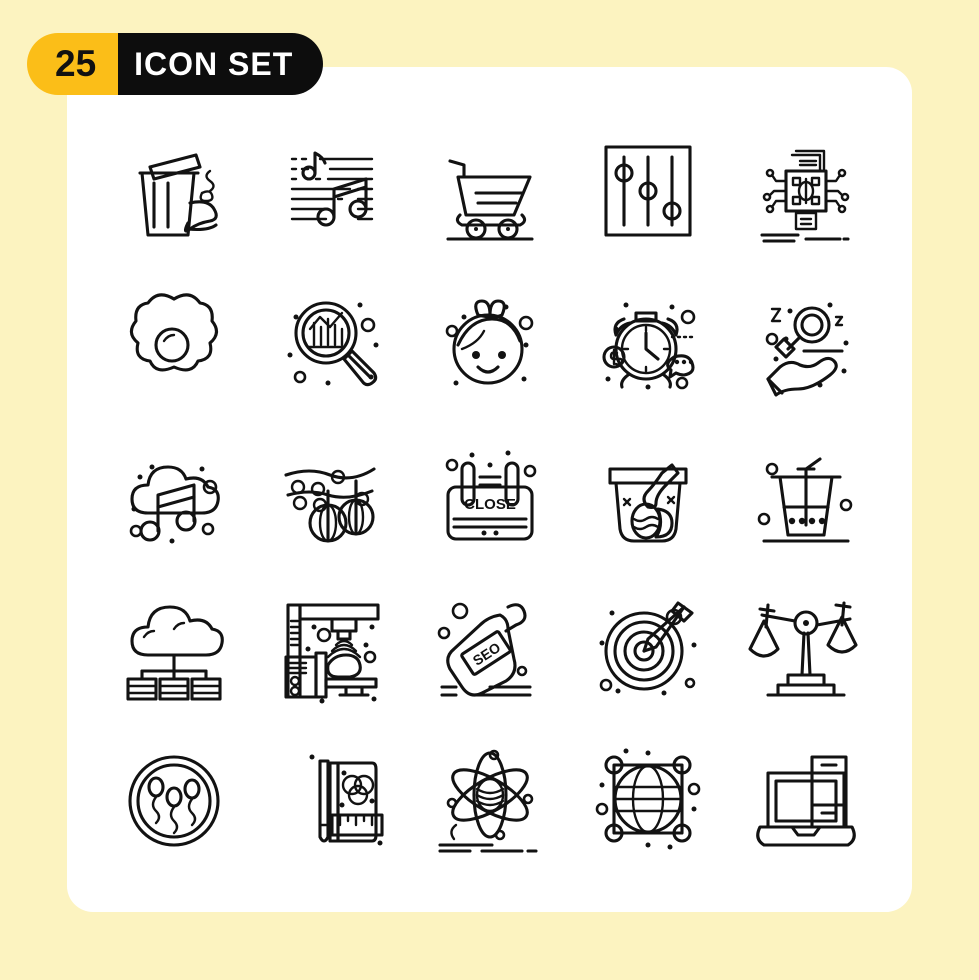 Image resolution: width=979 pixels, height=980 pixels. I want to click on icon-cell-laptop-desktop, so click(806, 799).